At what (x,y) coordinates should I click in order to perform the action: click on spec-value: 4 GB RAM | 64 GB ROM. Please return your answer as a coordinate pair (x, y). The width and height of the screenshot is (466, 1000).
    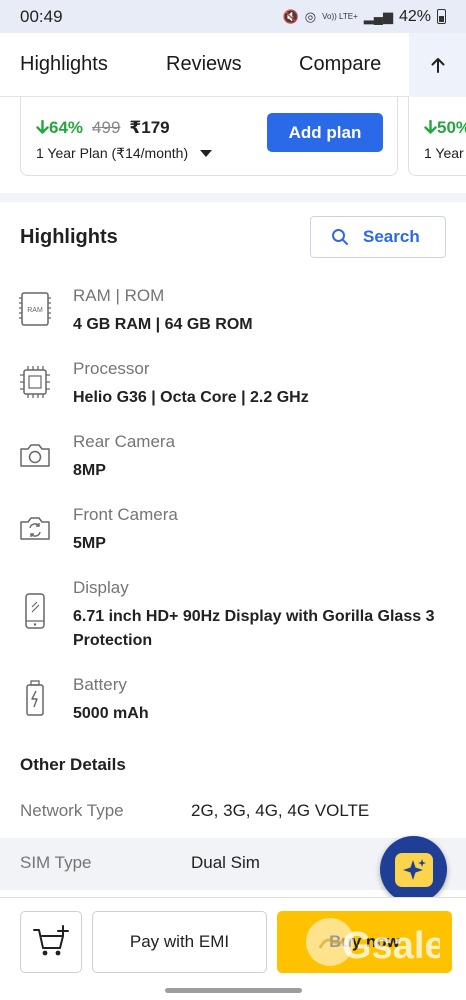
    Looking at the image, I should click on (163, 324).